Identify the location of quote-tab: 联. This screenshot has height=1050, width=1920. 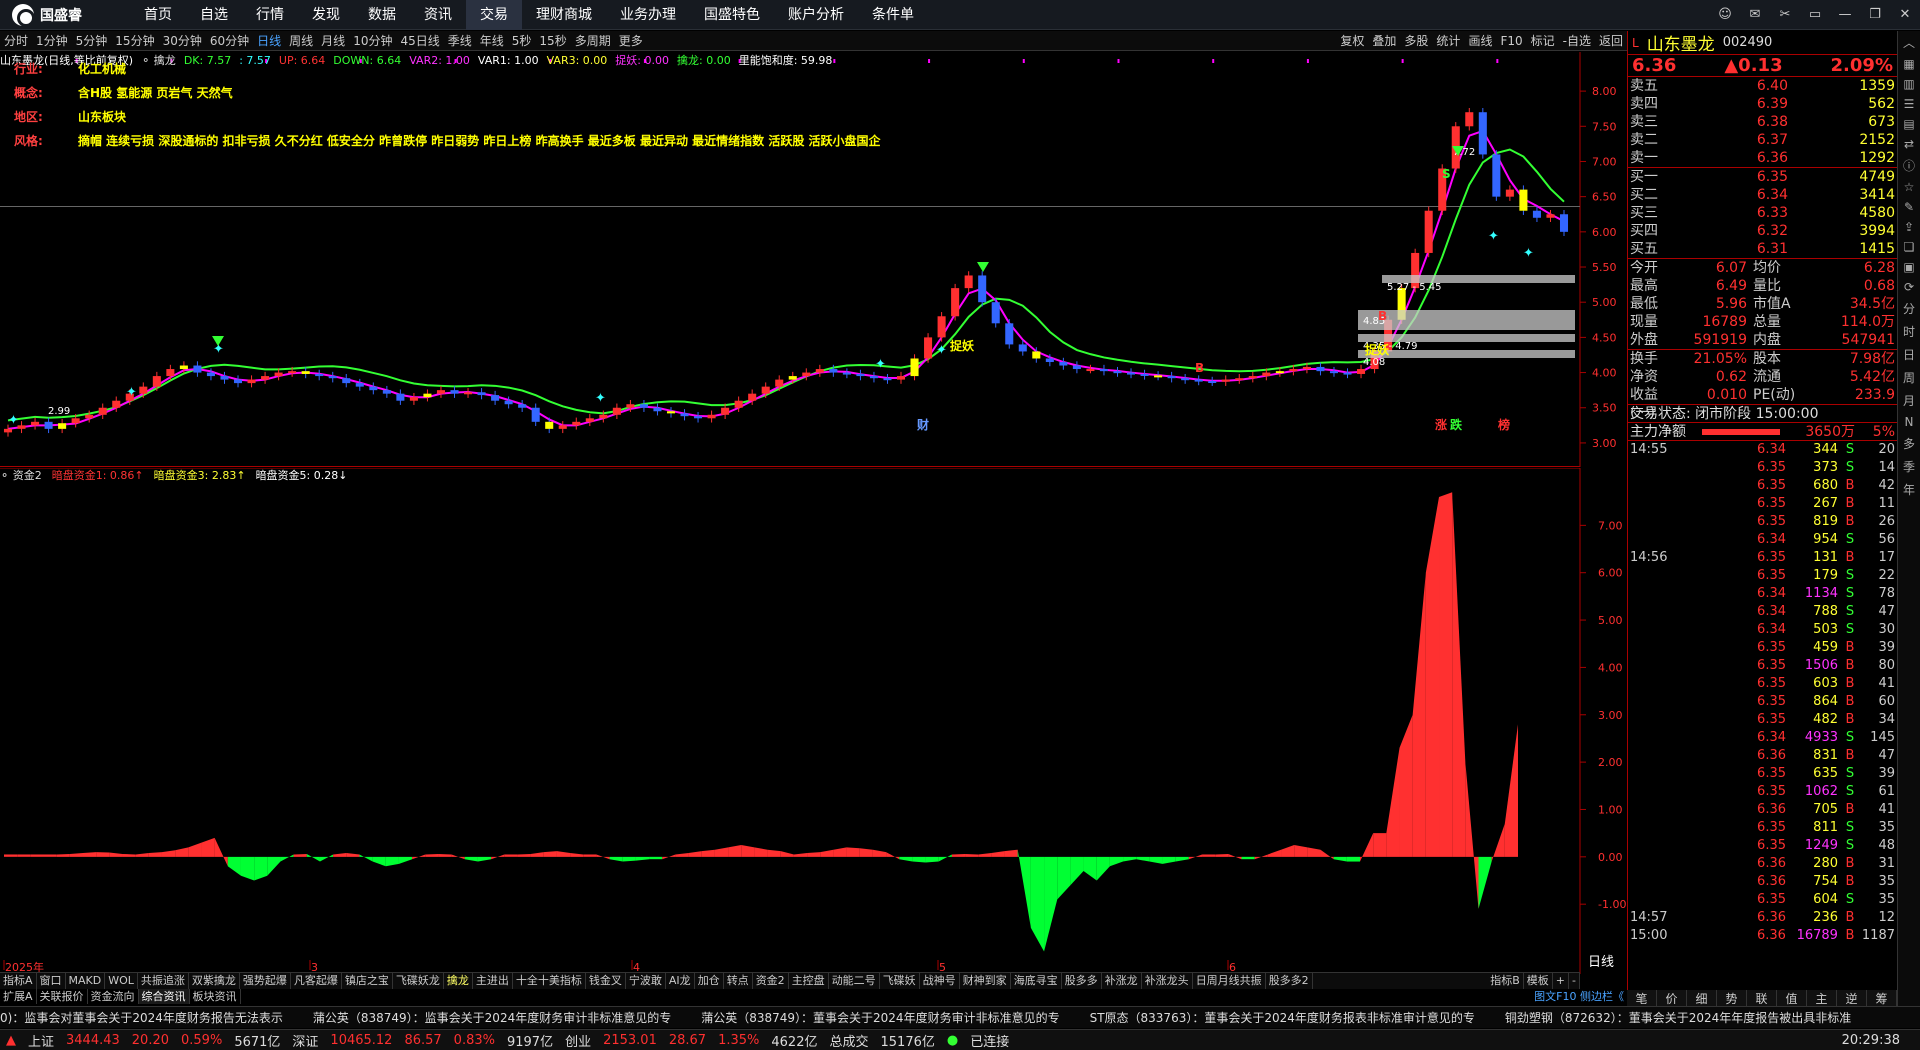
(1762, 998).